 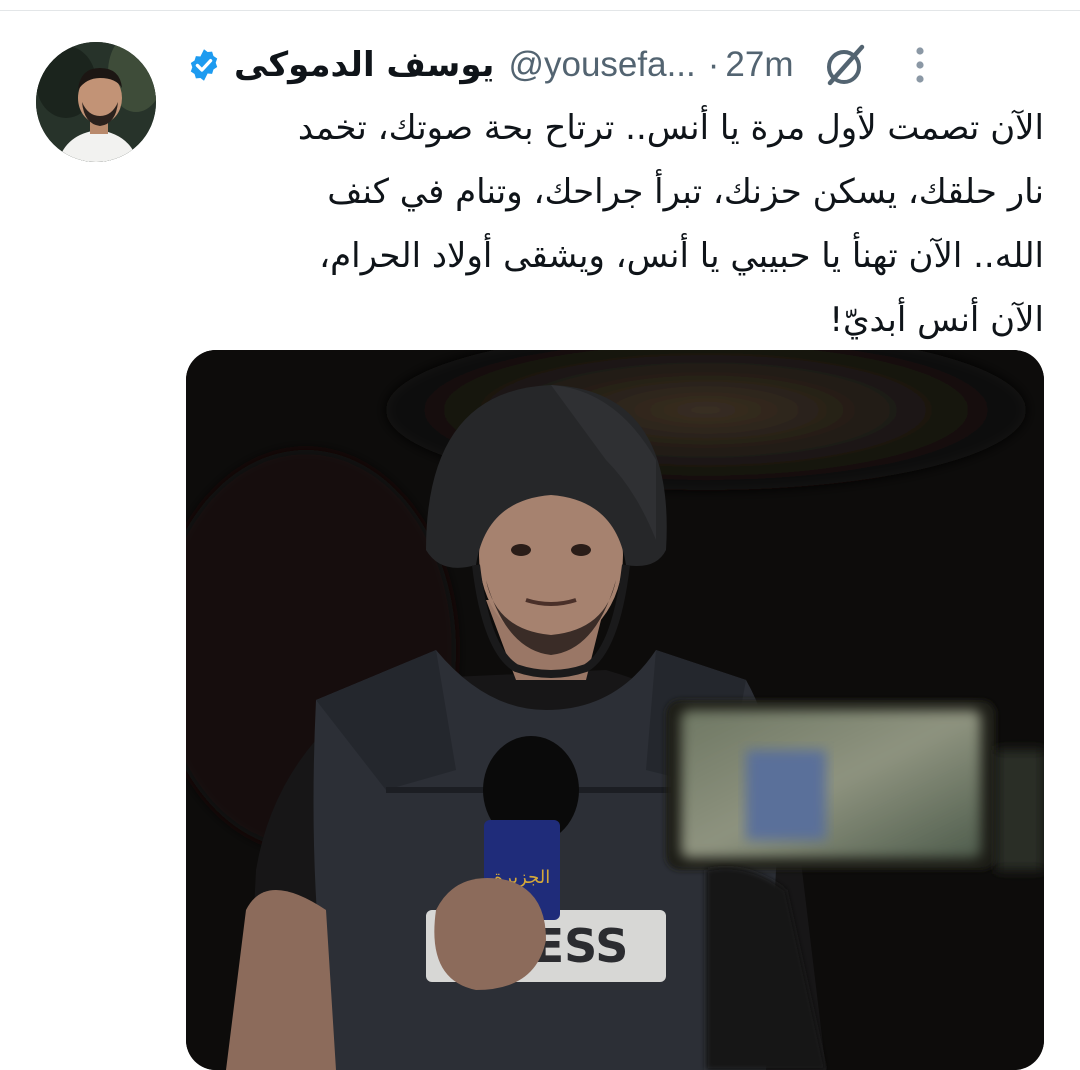 What do you see at coordinates (920, 65) in the screenshot?
I see `more-vertical-icon` at bounding box center [920, 65].